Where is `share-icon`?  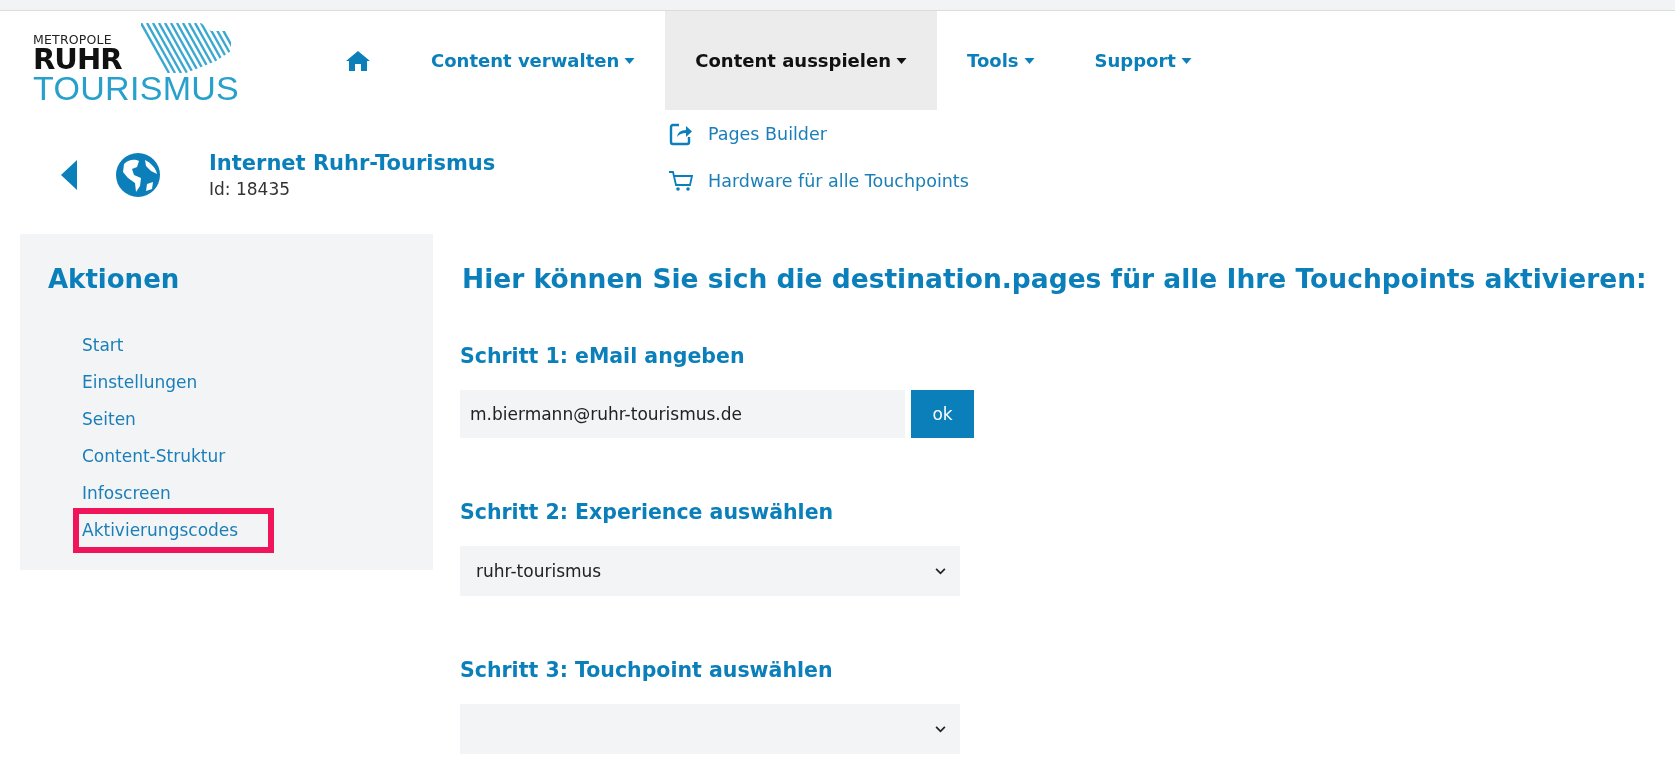 share-icon is located at coordinates (681, 134).